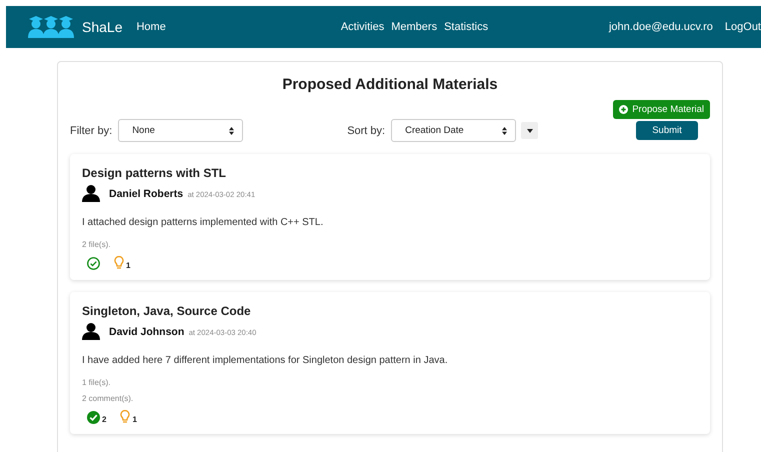 The image size is (761, 452). I want to click on author-name: David Johnson, so click(146, 332).